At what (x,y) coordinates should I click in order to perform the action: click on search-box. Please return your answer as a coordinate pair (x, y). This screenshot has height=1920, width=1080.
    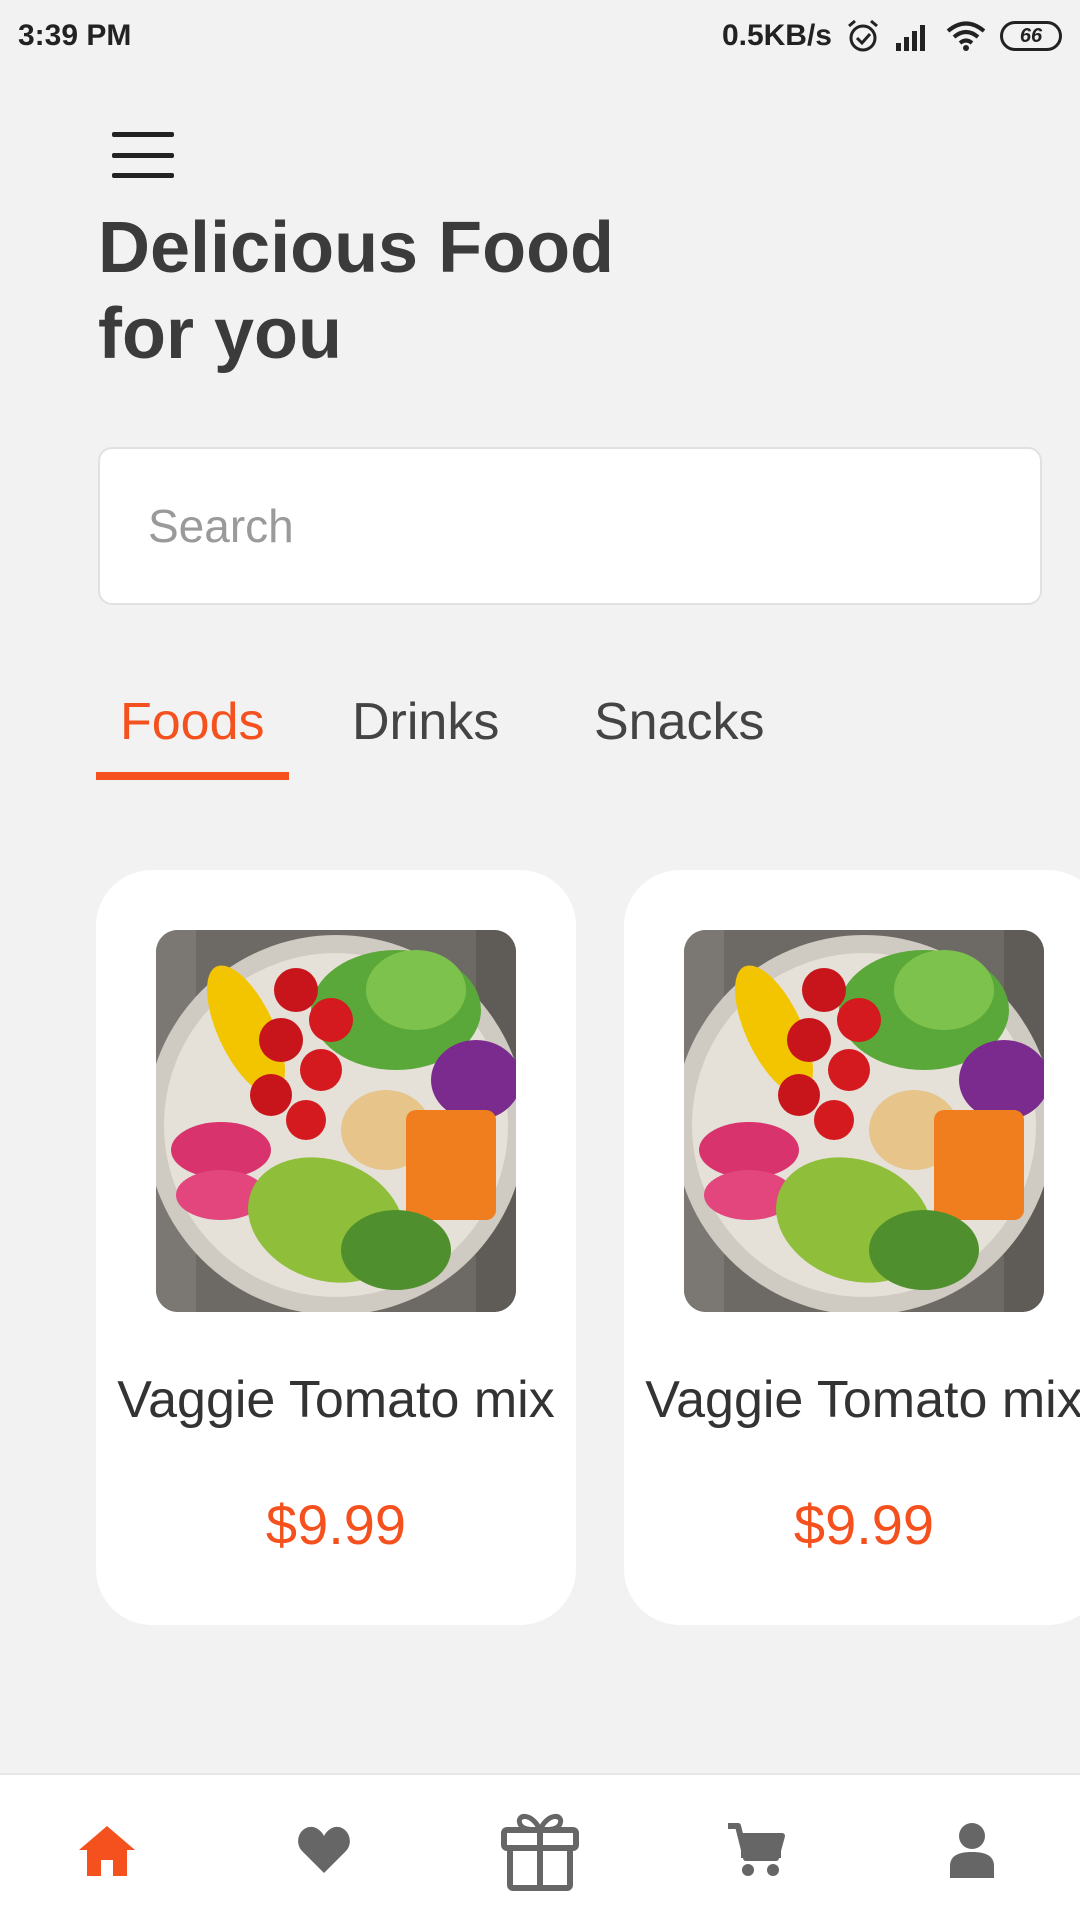
    Looking at the image, I should click on (570, 526).